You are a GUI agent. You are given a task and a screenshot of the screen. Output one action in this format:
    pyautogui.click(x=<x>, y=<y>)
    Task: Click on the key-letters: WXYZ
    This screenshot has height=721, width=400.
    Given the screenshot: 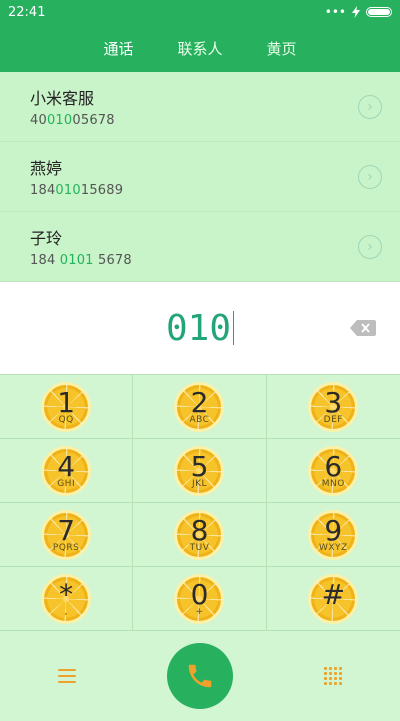 What is the action you would take?
    pyautogui.click(x=333, y=547)
    